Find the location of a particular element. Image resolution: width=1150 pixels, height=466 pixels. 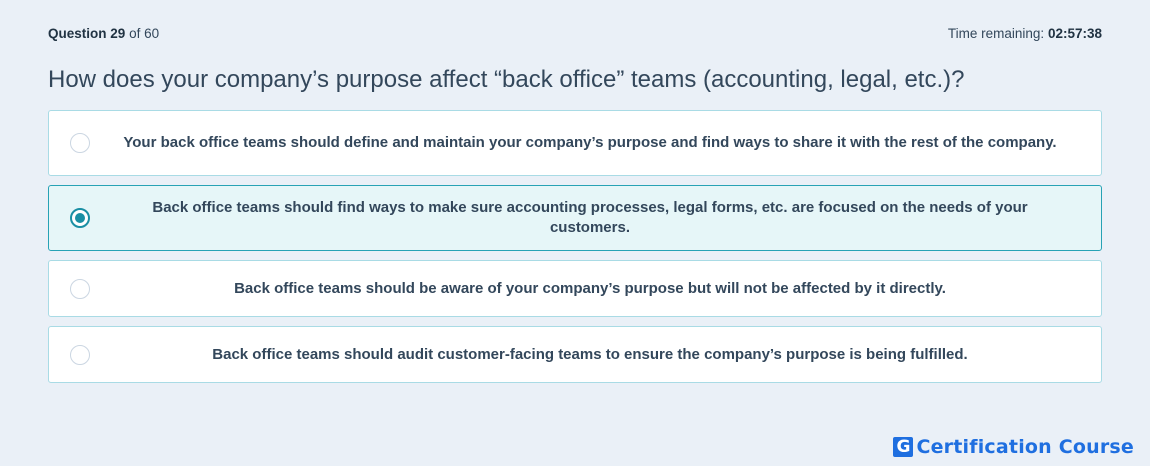

question-label: Question is located at coordinates (77, 33).